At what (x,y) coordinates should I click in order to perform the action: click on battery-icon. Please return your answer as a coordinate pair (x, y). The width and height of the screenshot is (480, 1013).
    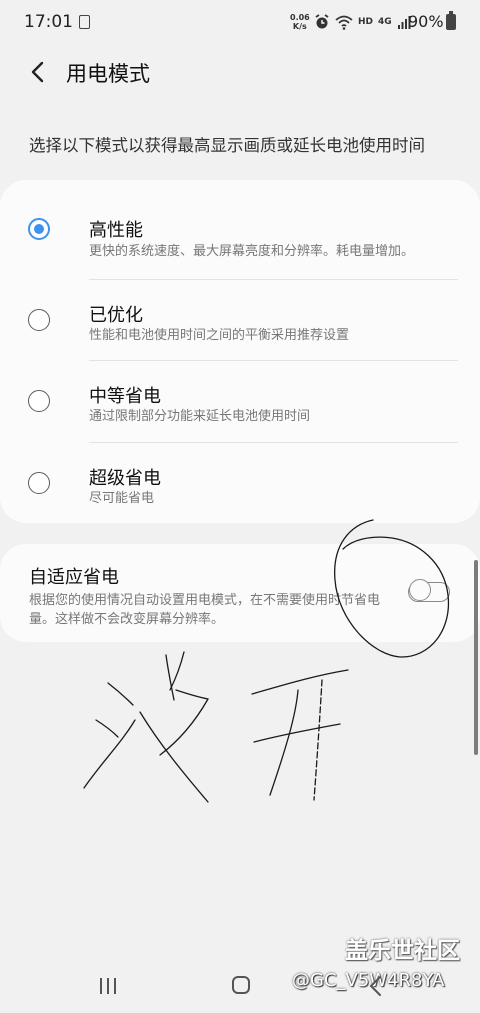
    Looking at the image, I should click on (451, 20).